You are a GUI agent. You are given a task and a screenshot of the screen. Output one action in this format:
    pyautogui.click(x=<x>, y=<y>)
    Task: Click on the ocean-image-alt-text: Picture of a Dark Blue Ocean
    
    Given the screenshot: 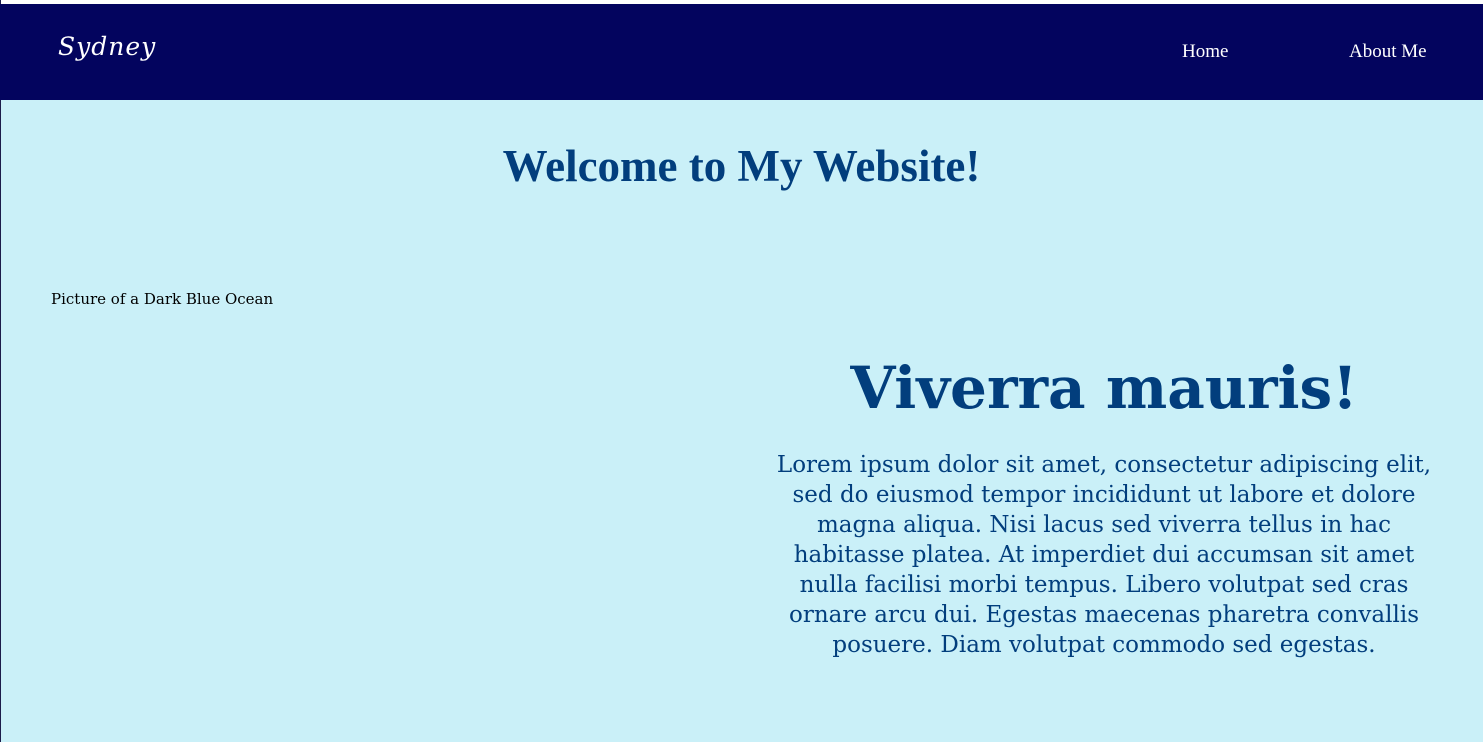 What is the action you would take?
    pyautogui.click(x=162, y=299)
    